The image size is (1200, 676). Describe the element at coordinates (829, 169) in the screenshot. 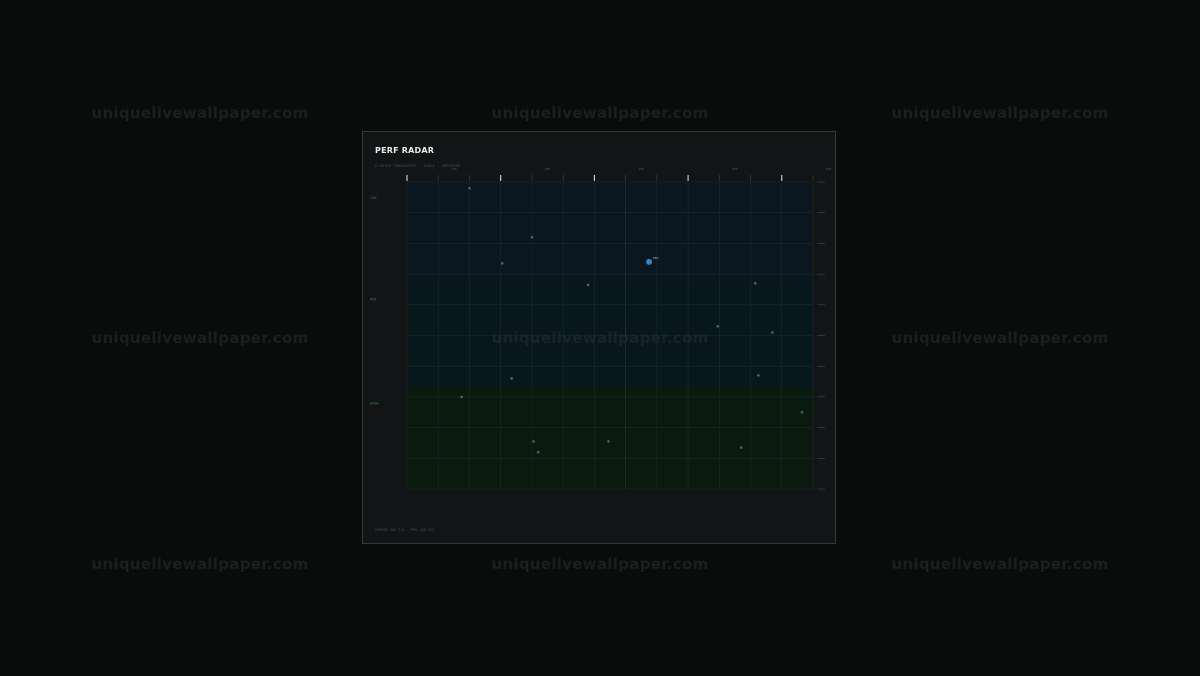

I see `x-tick-label: 500` at that location.